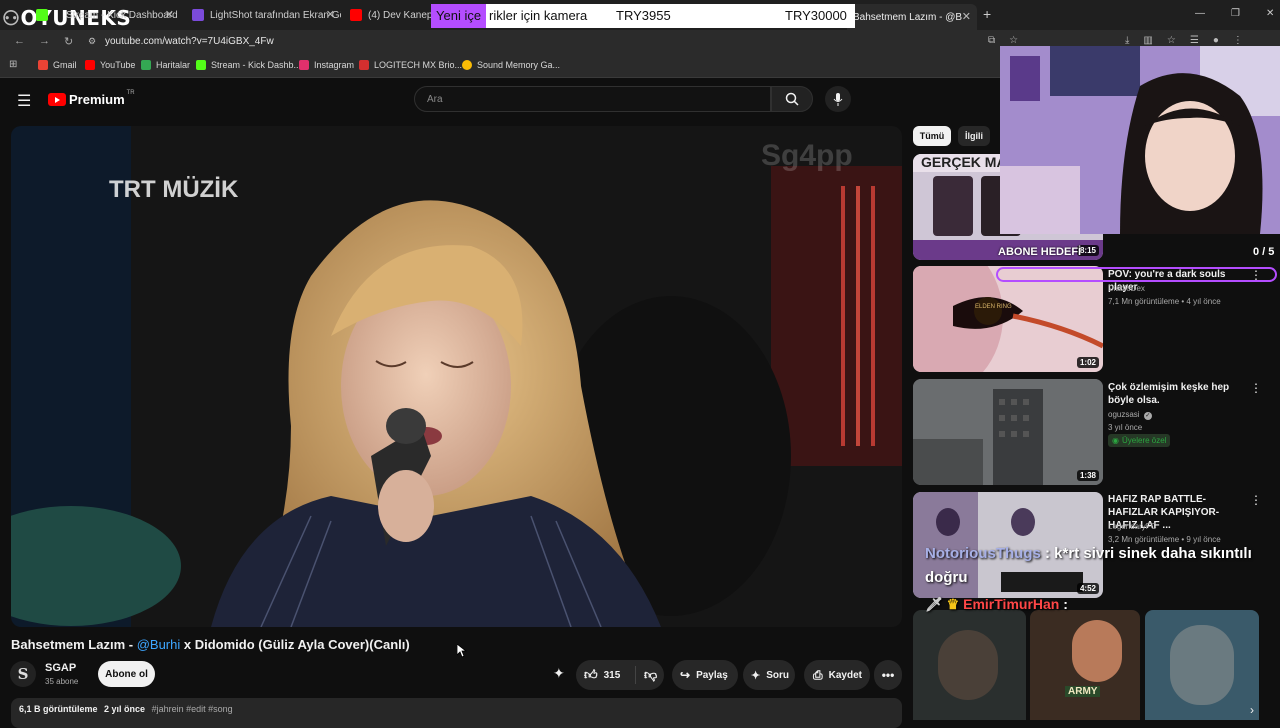 This screenshot has height=728, width=1280. What do you see at coordinates (364, 65) in the screenshot?
I see `logitech-icon` at bounding box center [364, 65].